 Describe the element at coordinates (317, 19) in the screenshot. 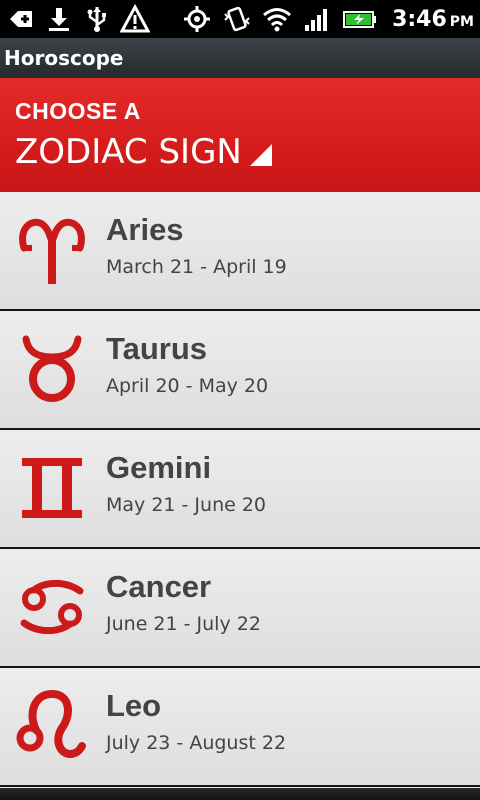

I see `signal-icon` at that location.